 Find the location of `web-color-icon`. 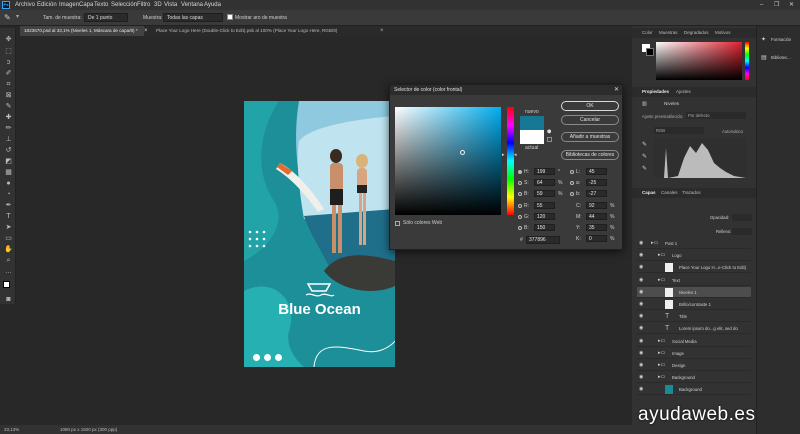

web-color-icon is located at coordinates (549, 139).